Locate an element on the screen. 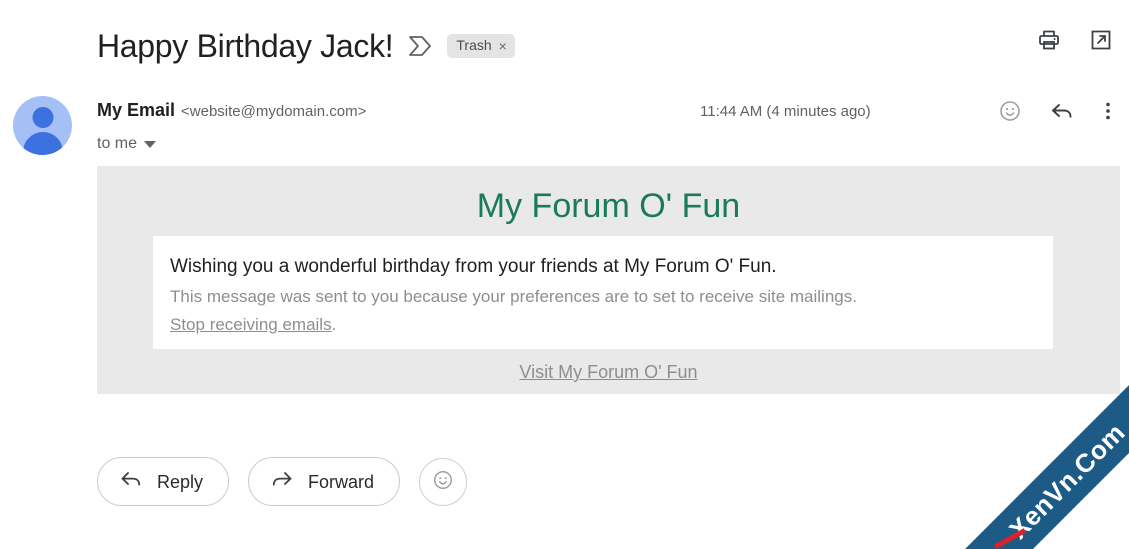 This screenshot has height=549, width=1129. forward-button: Forward is located at coordinates (324, 481).